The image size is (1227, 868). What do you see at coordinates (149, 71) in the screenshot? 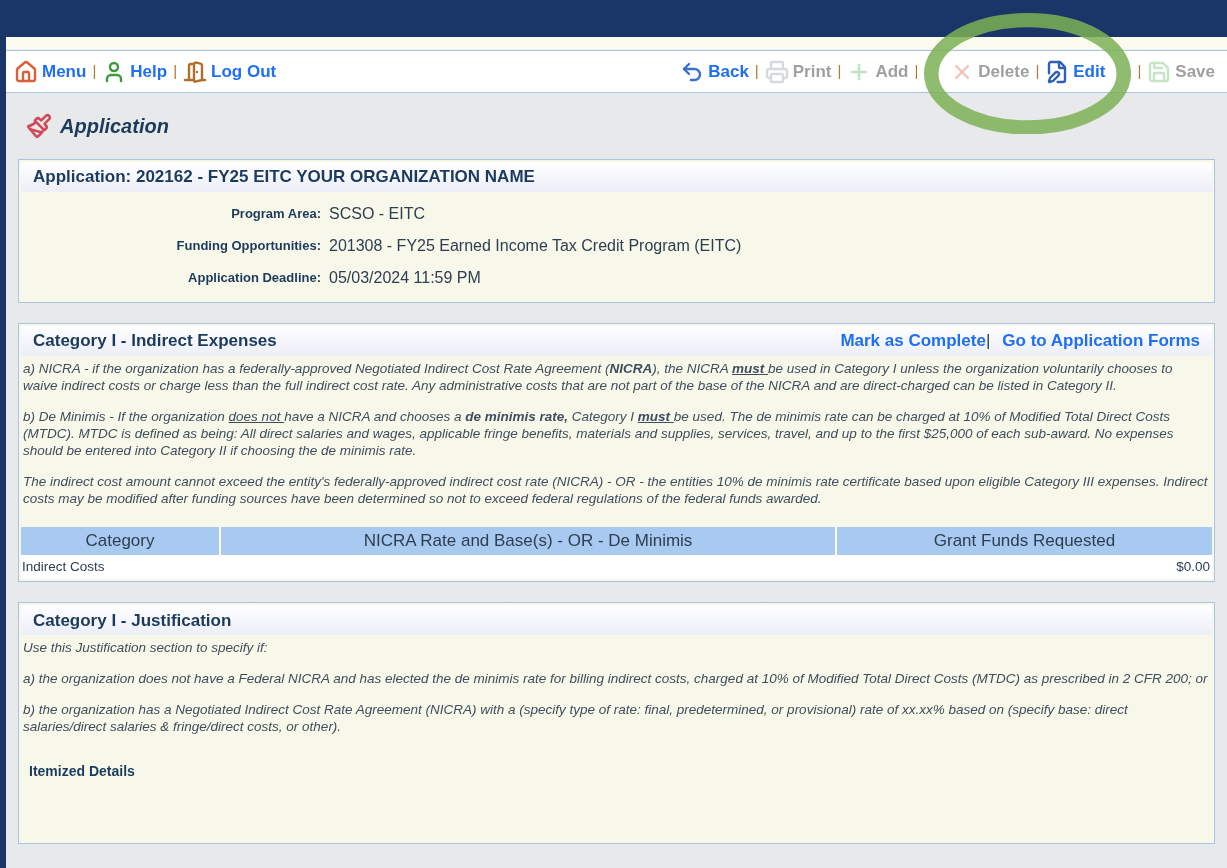
I see `toolbar-link: Help` at bounding box center [149, 71].